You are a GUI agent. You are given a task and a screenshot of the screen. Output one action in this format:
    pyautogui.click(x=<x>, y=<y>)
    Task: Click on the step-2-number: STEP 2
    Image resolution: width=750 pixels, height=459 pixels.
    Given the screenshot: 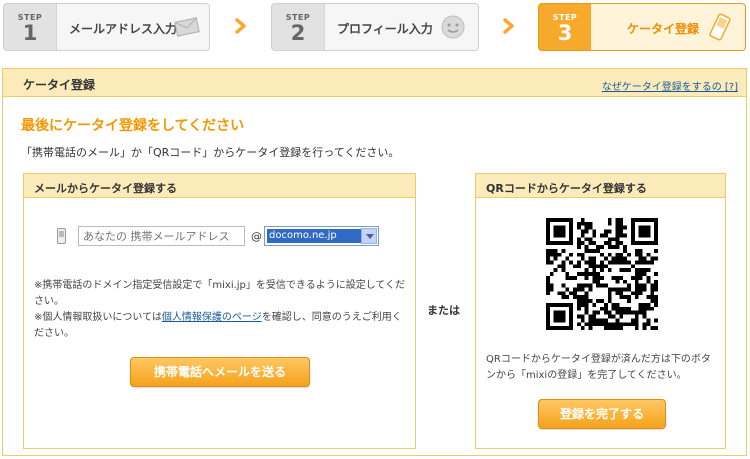 What is the action you would take?
    pyautogui.click(x=298, y=27)
    